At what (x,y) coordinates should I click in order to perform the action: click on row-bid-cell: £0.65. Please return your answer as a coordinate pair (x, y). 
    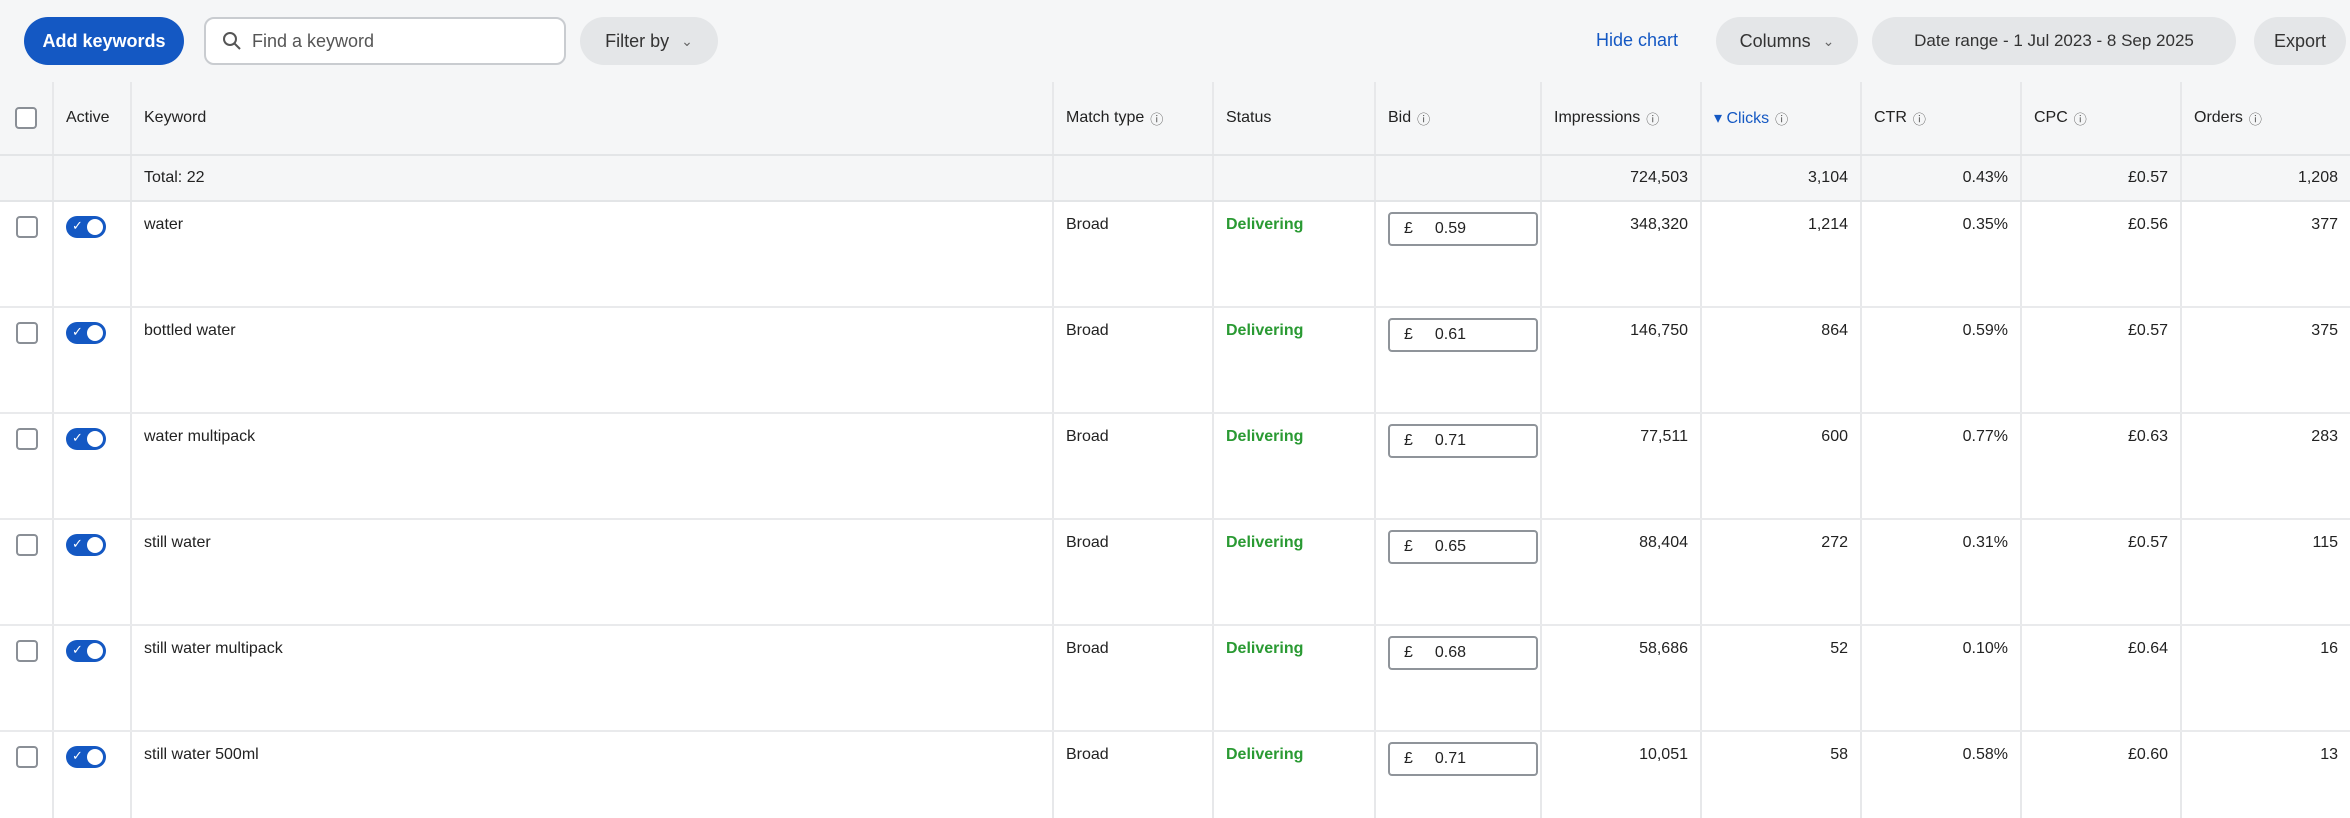
    Looking at the image, I should click on (1459, 572).